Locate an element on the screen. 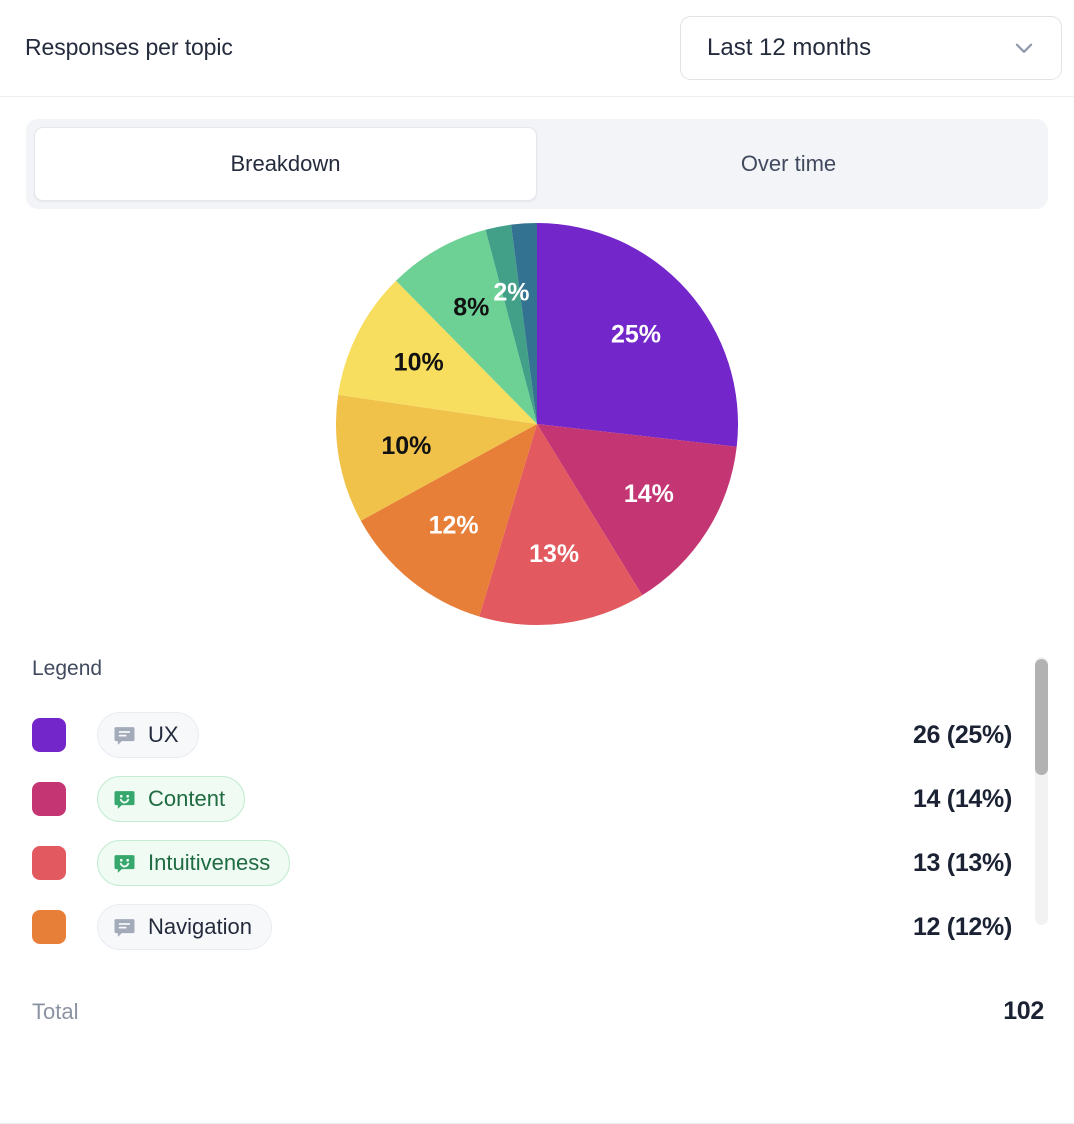 The height and width of the screenshot is (1124, 1074). period-select: Last 12 months is located at coordinates (871, 48).